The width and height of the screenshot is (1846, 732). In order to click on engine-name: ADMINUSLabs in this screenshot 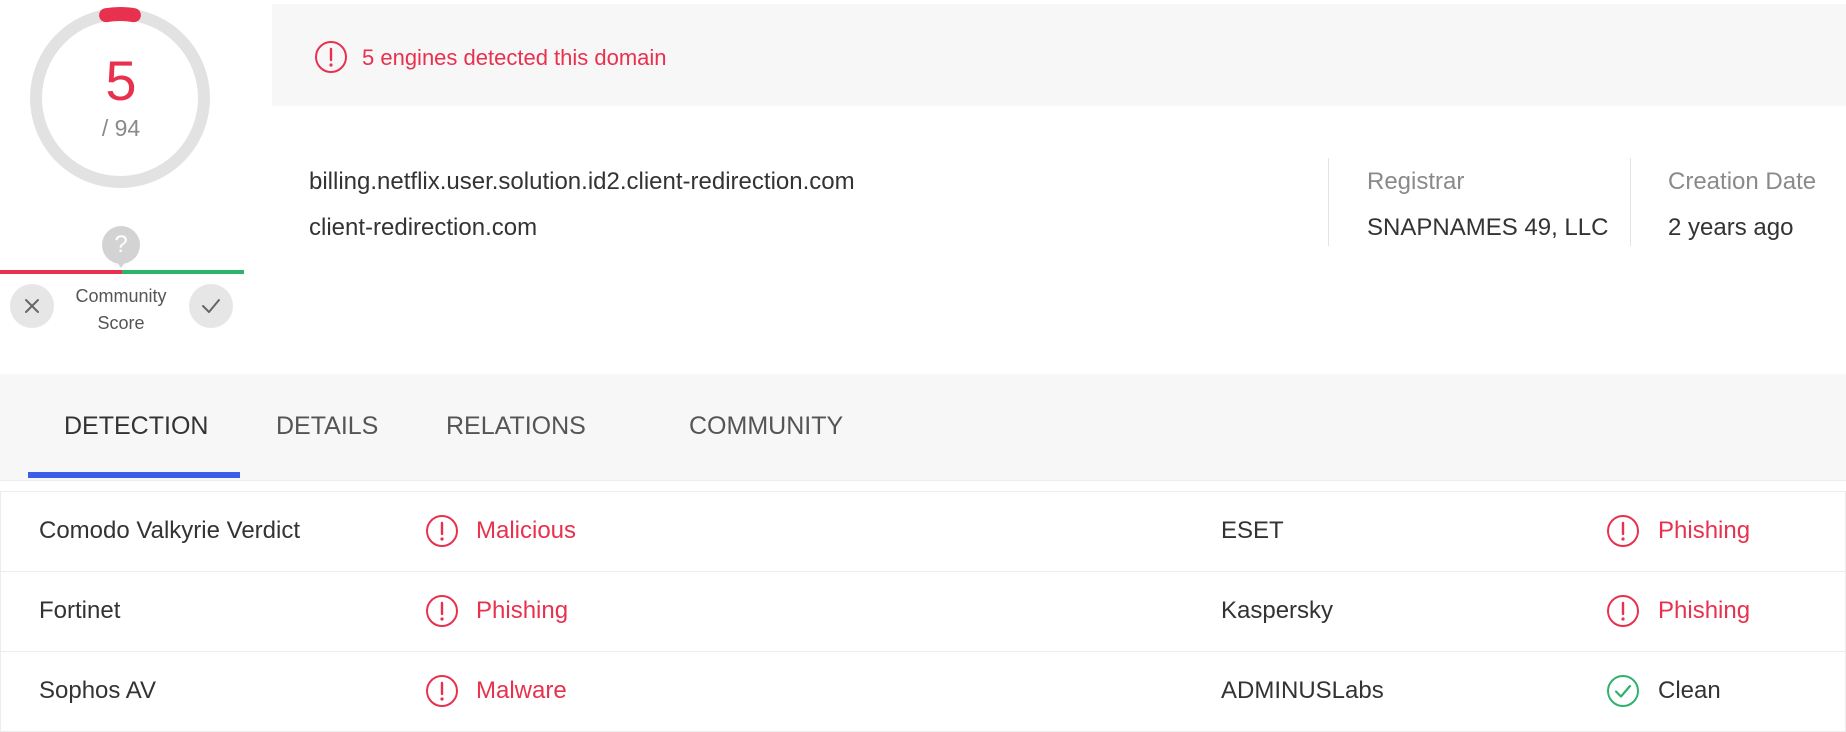, I will do `click(1302, 690)`.